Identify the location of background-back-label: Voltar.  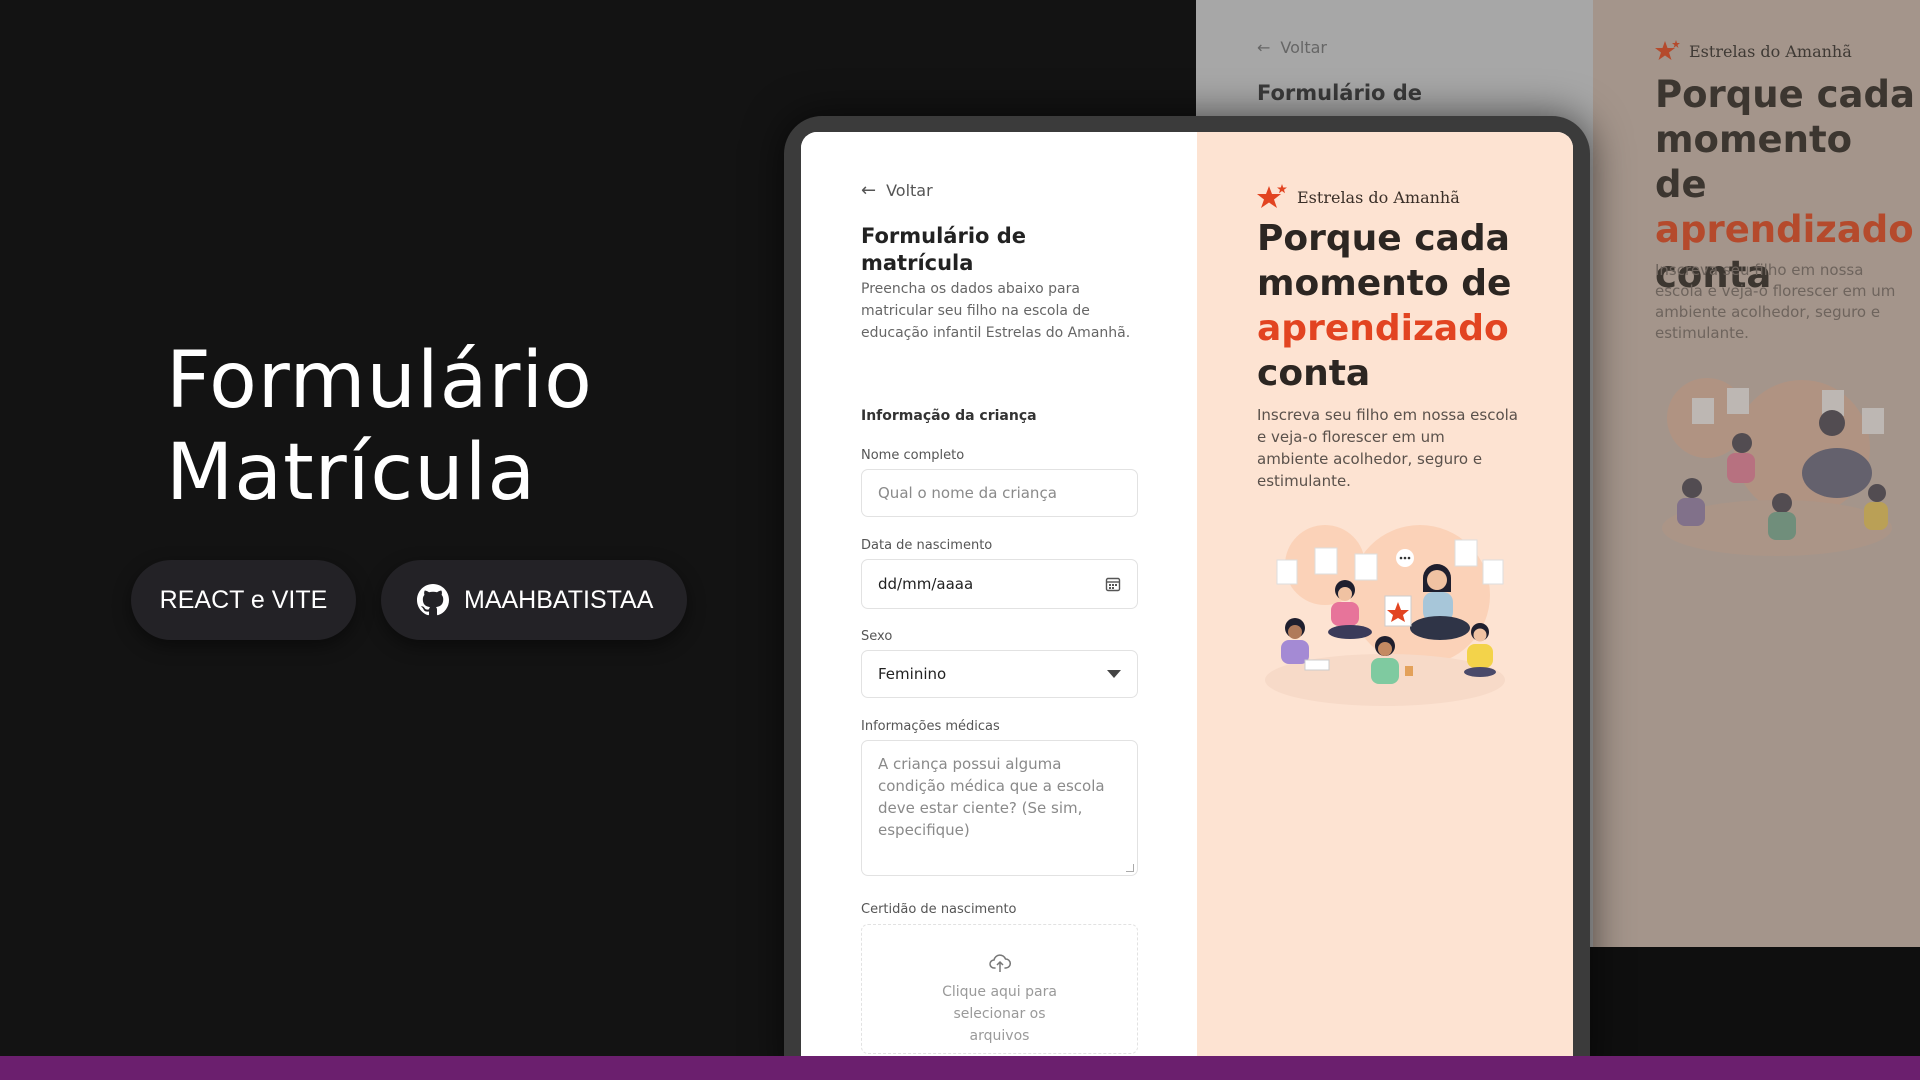
(1303, 47).